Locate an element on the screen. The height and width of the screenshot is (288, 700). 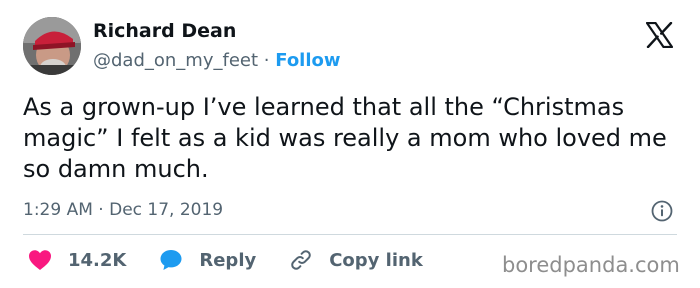
like-button: 14.2K is located at coordinates (77, 260).